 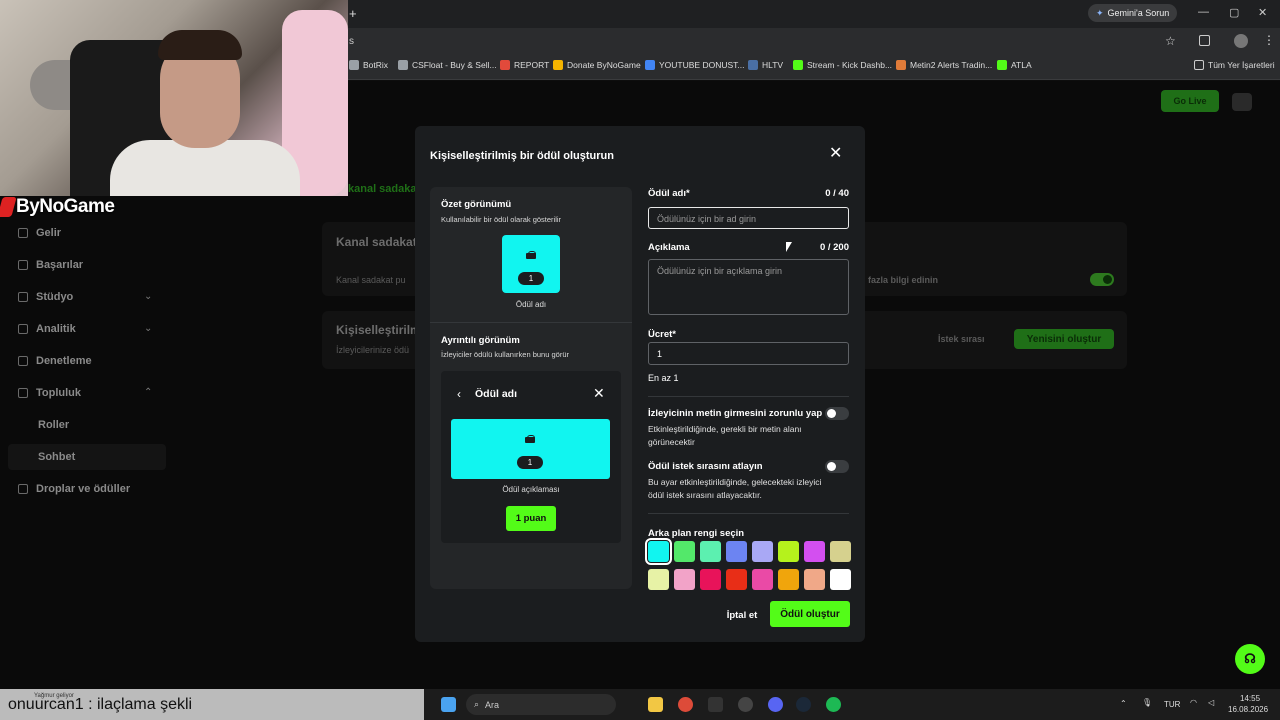 What do you see at coordinates (748, 353) in the screenshot?
I see `price-input: 1` at bounding box center [748, 353].